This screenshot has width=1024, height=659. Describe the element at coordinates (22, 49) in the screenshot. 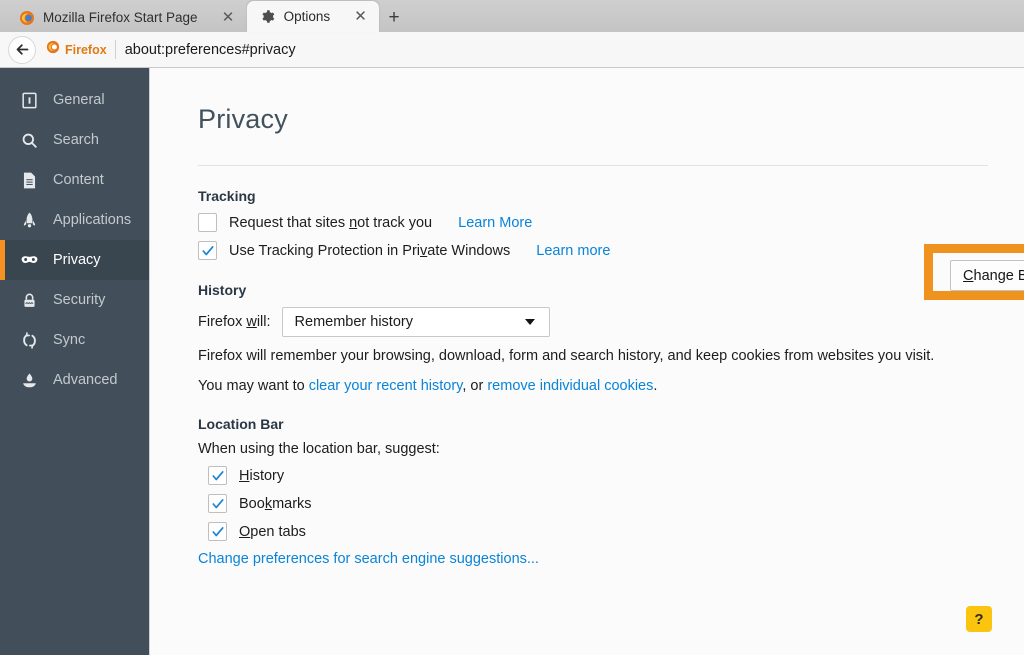

I see `back-button` at that location.